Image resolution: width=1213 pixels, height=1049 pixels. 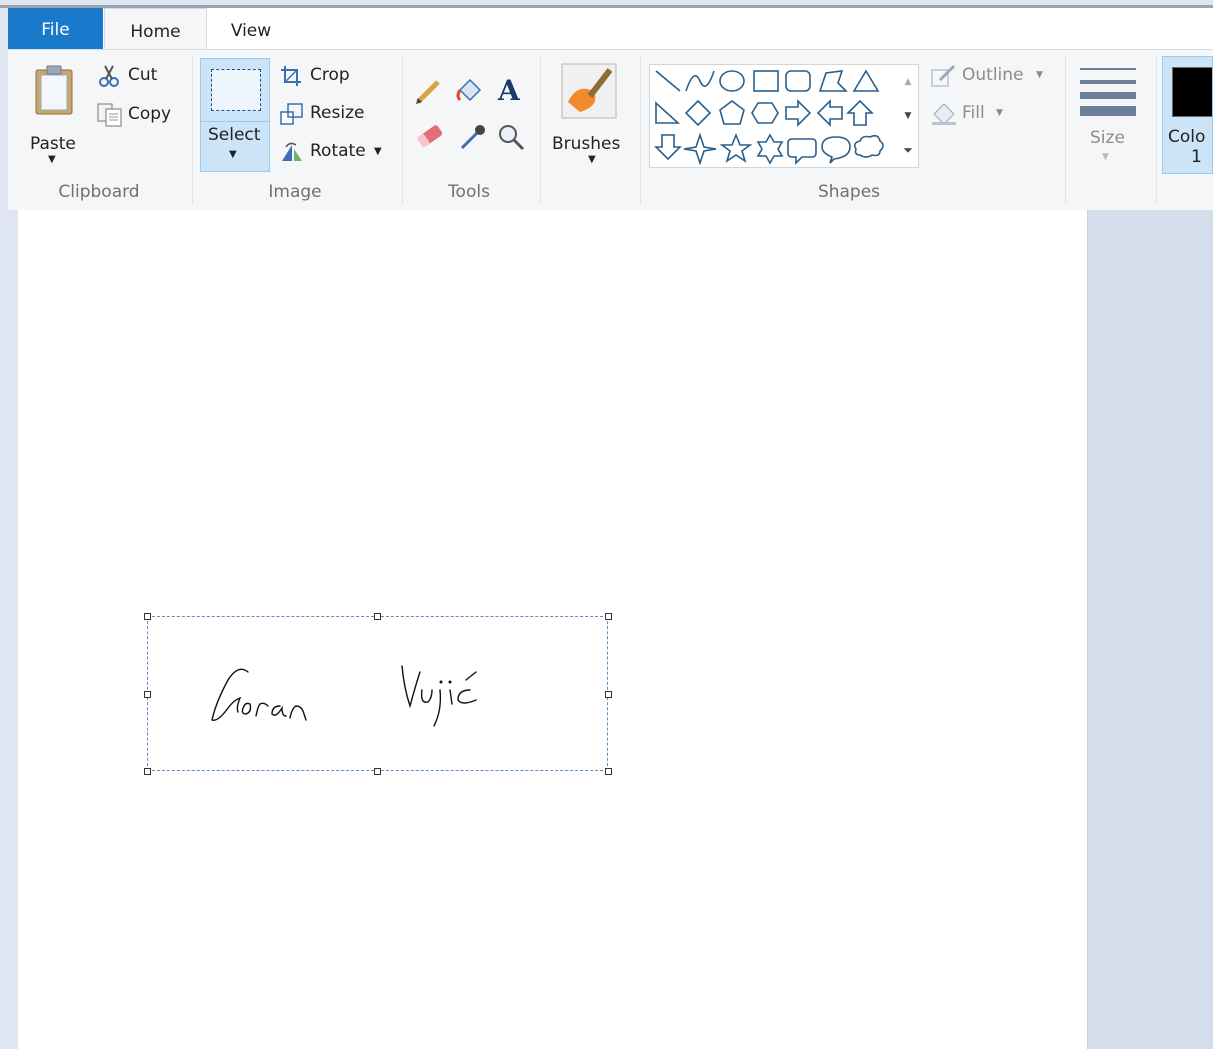 What do you see at coordinates (736, 147) in the screenshot?
I see `five-point-star-shape-icon` at bounding box center [736, 147].